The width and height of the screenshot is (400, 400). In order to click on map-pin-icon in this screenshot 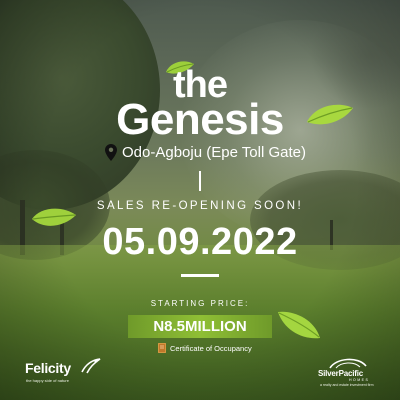, I will do `click(111, 152)`.